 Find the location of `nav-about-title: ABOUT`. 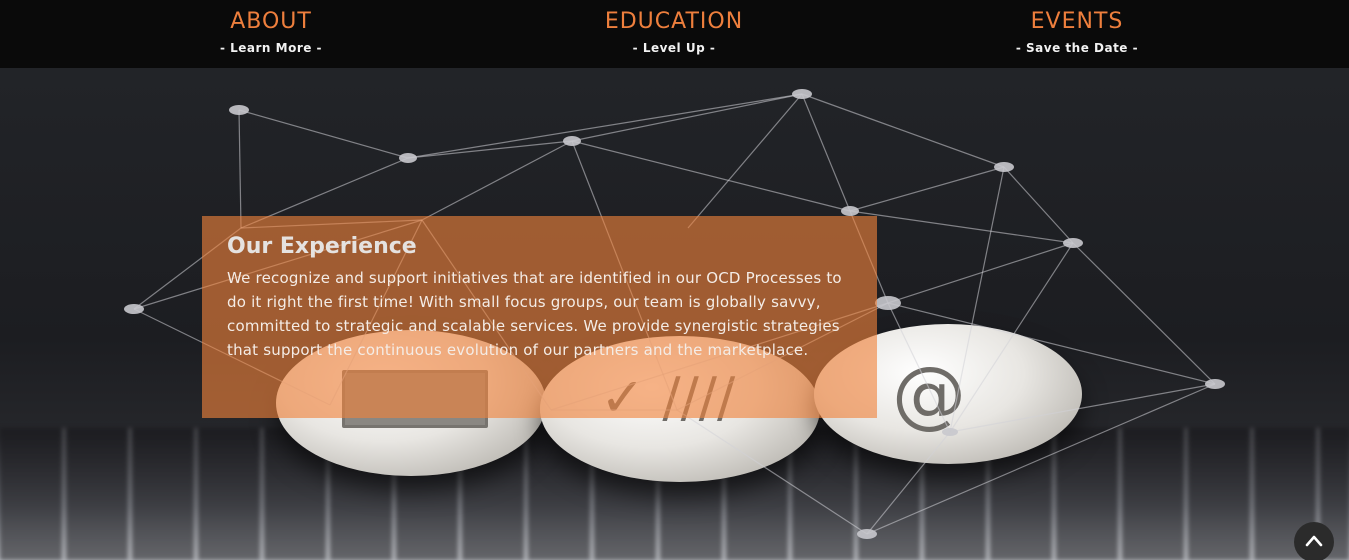

nav-about-title: ABOUT is located at coordinates (271, 21).